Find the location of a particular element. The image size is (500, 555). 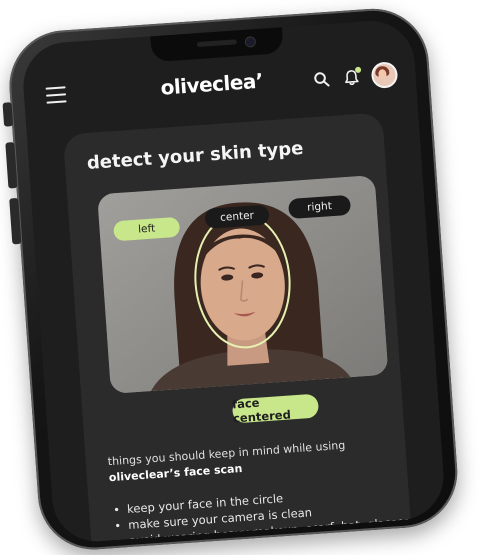

front-camera is located at coordinates (250, 41).